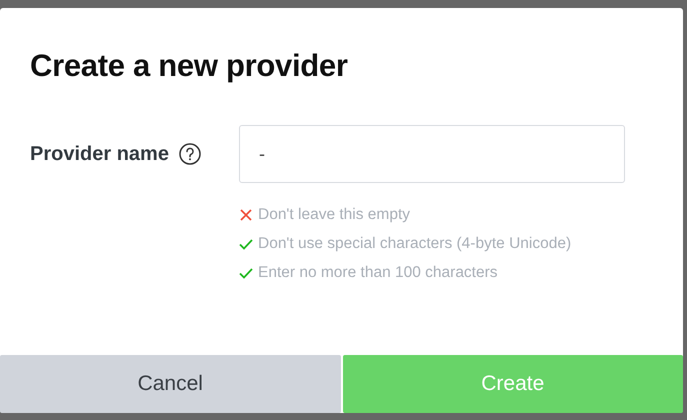 This screenshot has width=687, height=420. I want to click on field-label: Provider name, so click(99, 154).